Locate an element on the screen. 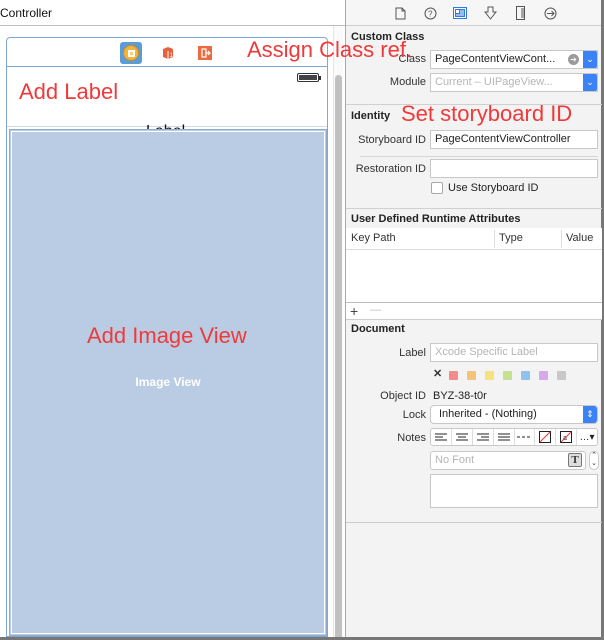 The width and height of the screenshot is (604, 640). document-label-field: Xcode Specific Label is located at coordinates (514, 352).